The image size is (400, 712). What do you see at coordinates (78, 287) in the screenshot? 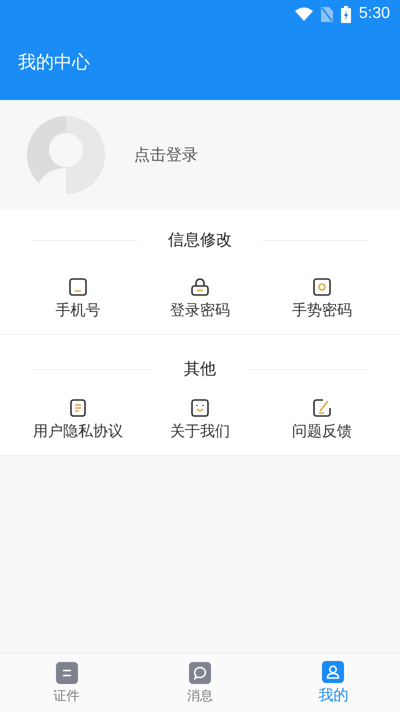
I see `phone-icon` at bounding box center [78, 287].